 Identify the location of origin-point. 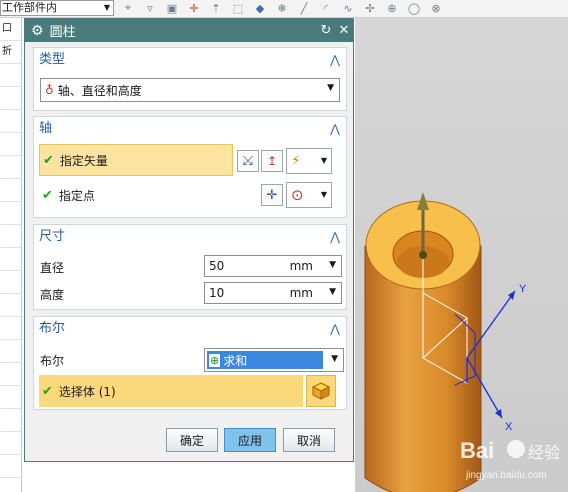
(423, 255).